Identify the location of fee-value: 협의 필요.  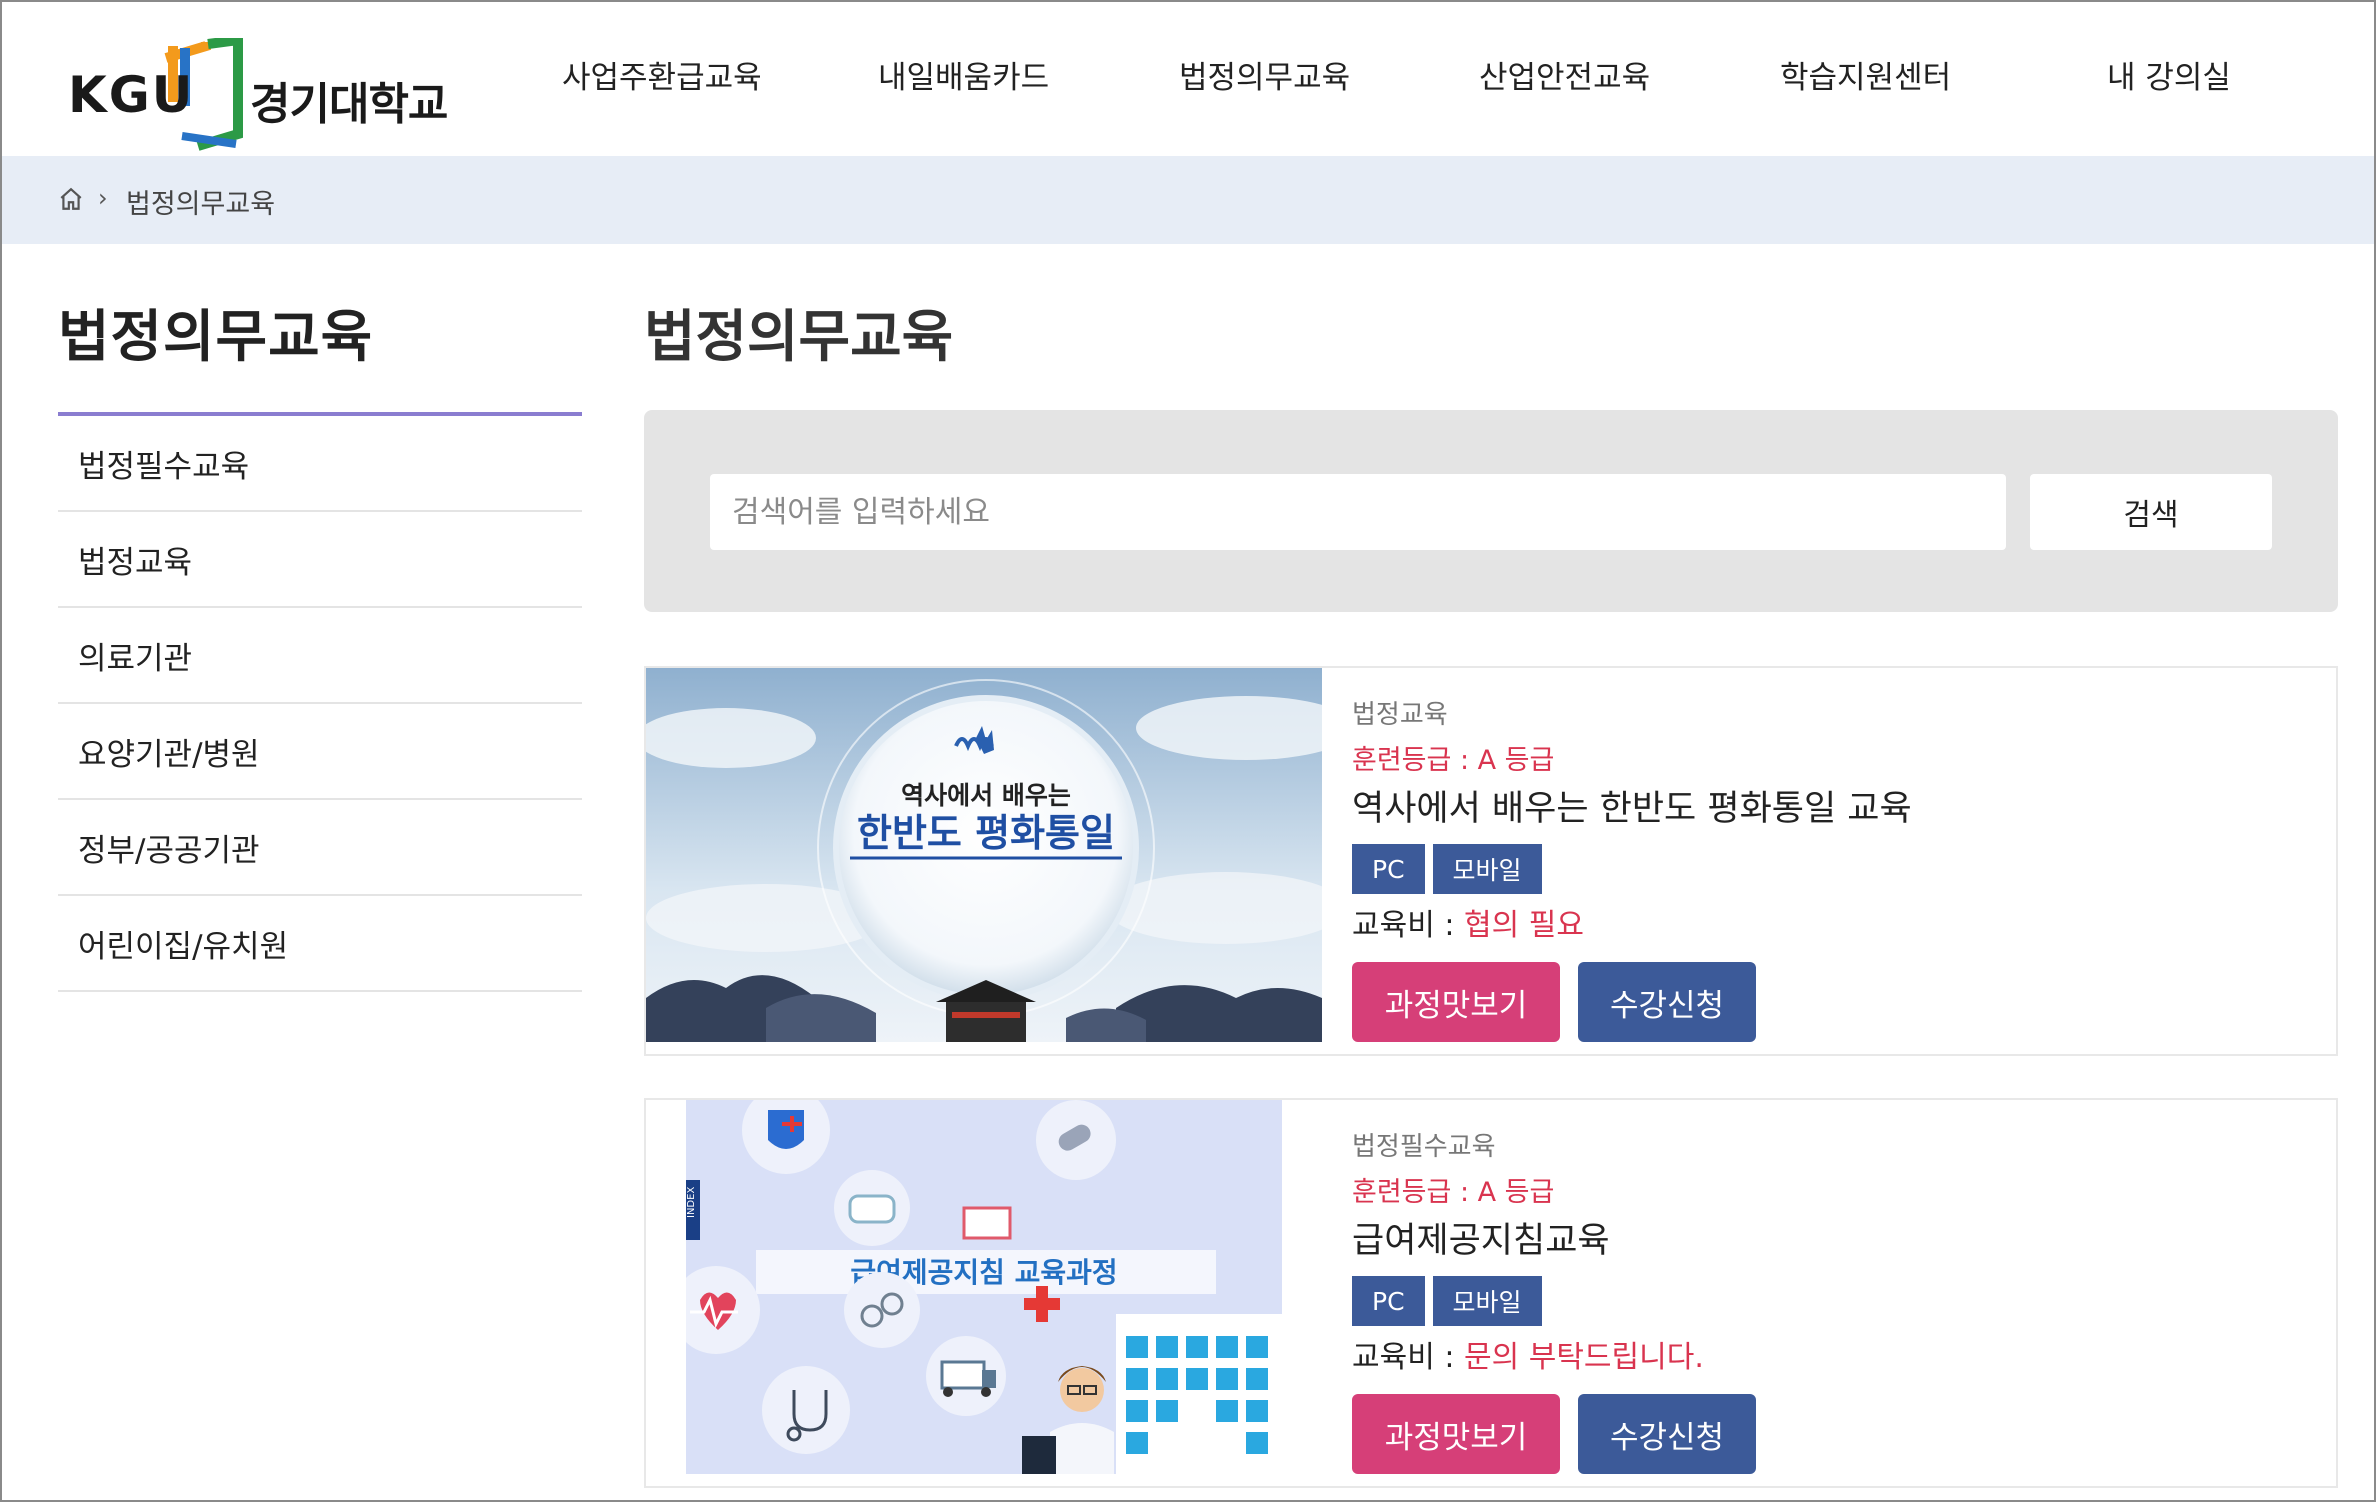
(1523, 925).